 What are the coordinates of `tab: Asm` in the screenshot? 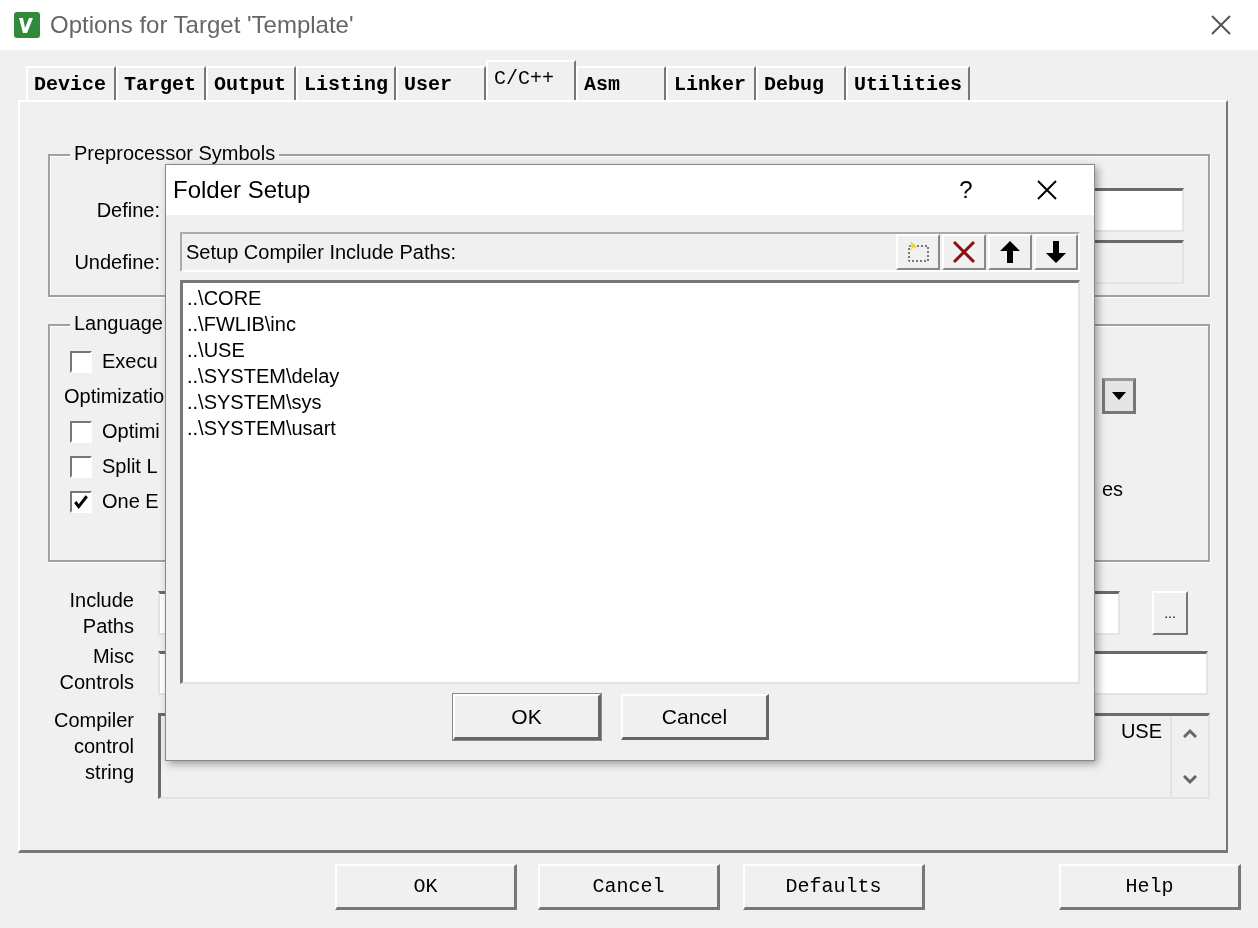 It's located at (621, 83).